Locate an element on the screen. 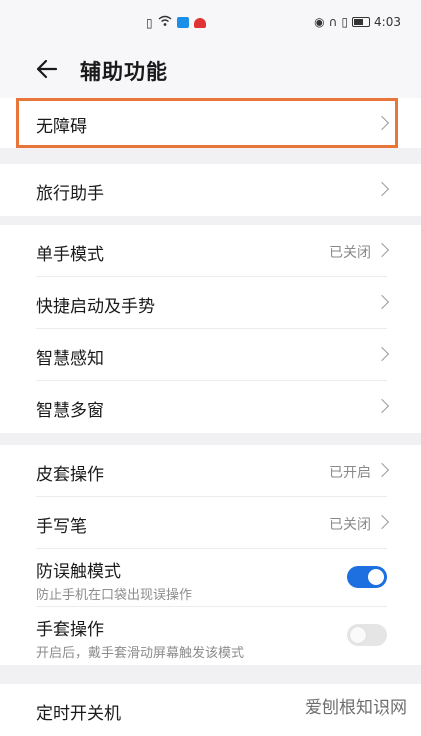  row-label: 无障碍 is located at coordinates (61, 127).